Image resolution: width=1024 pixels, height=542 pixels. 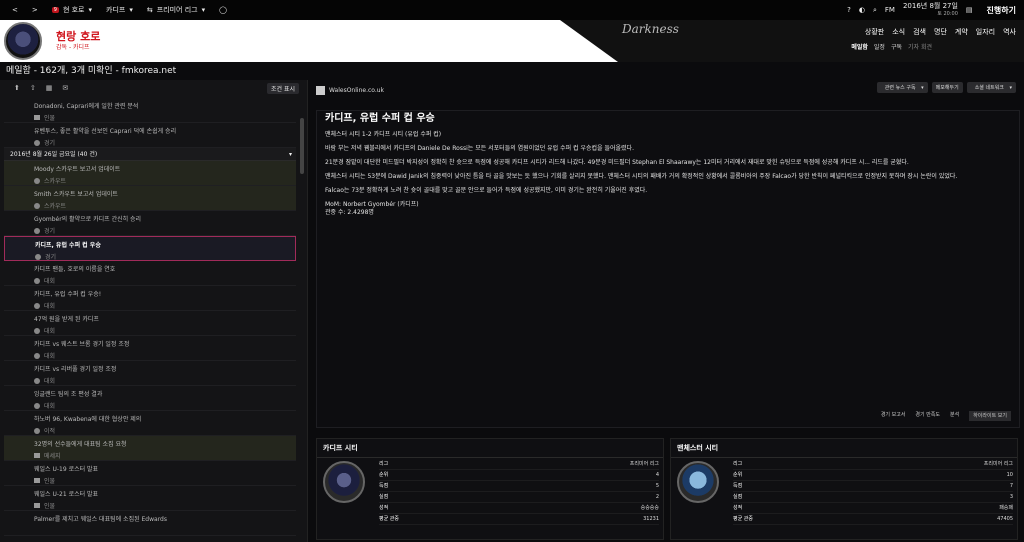 I want to click on ball-icon, so click(x=37, y=180).